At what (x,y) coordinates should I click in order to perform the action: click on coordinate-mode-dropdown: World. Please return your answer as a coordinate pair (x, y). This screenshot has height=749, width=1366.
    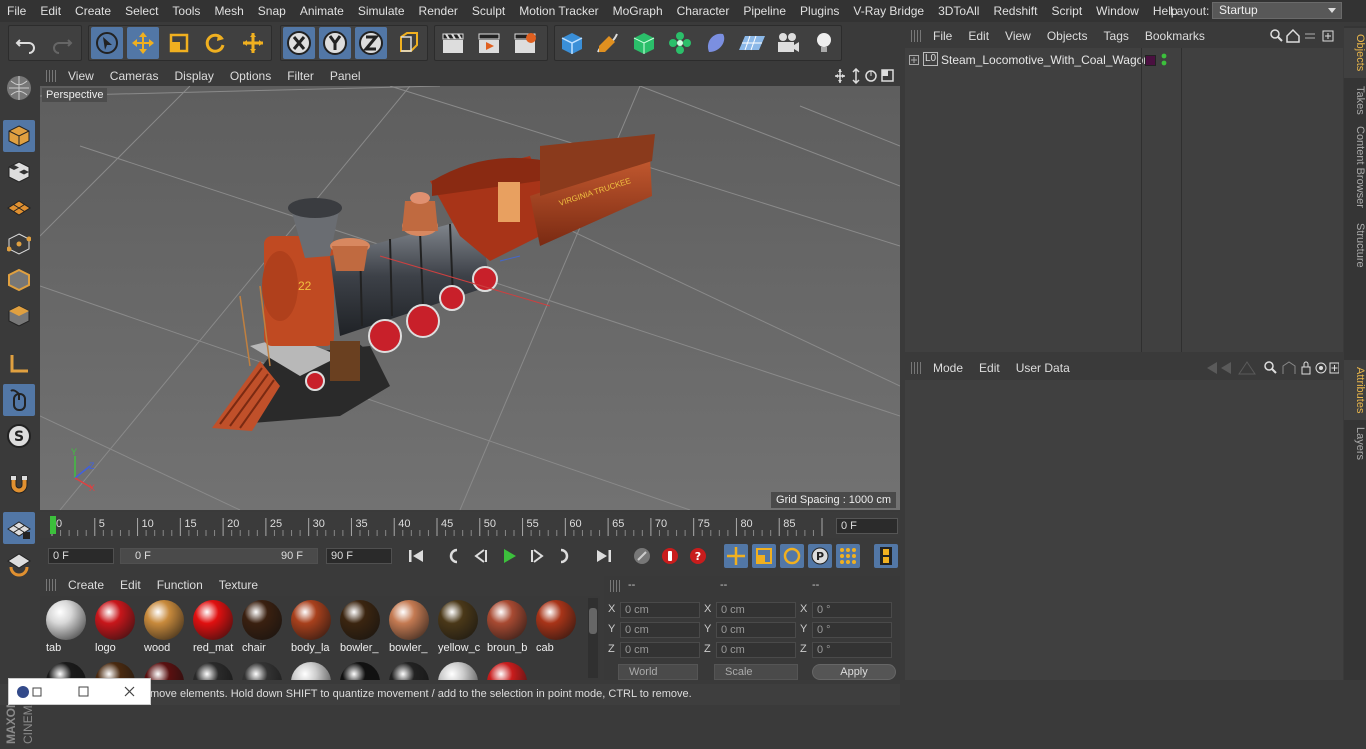
    Looking at the image, I should click on (658, 672).